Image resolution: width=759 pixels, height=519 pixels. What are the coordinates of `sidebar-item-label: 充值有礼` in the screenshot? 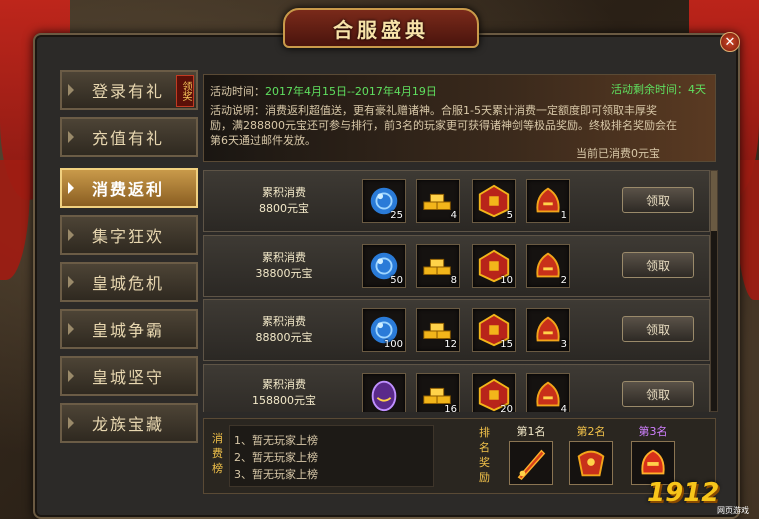 It's located at (128, 138).